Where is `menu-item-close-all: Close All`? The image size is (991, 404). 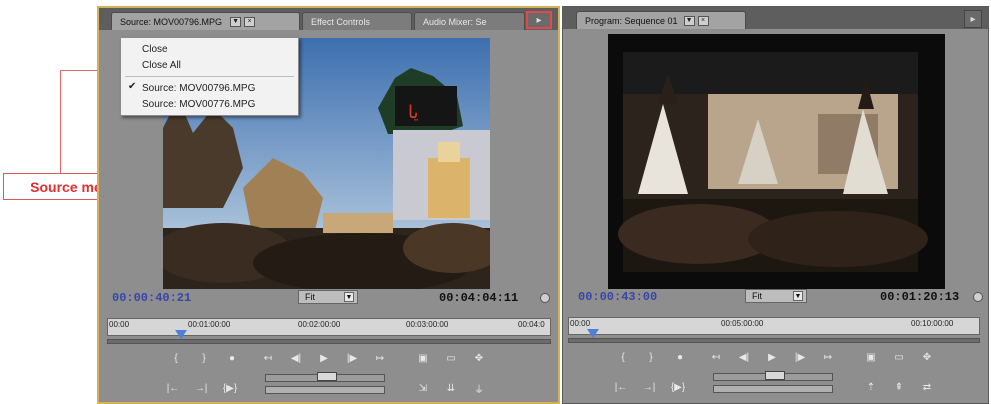 menu-item-close-all: Close All is located at coordinates (209, 65).